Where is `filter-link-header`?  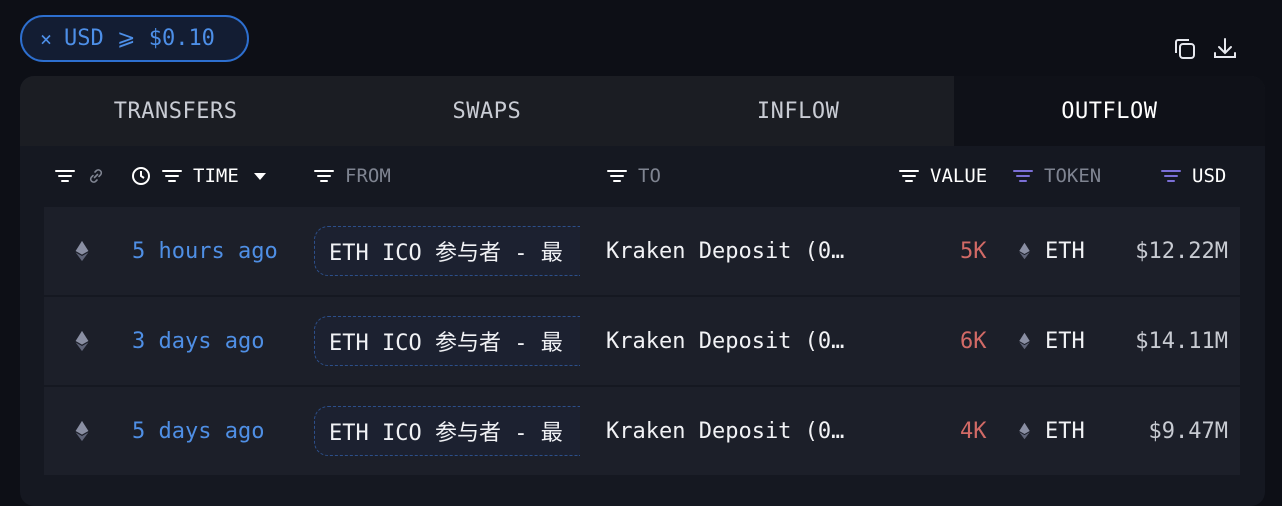
filter-link-header is located at coordinates (80, 176).